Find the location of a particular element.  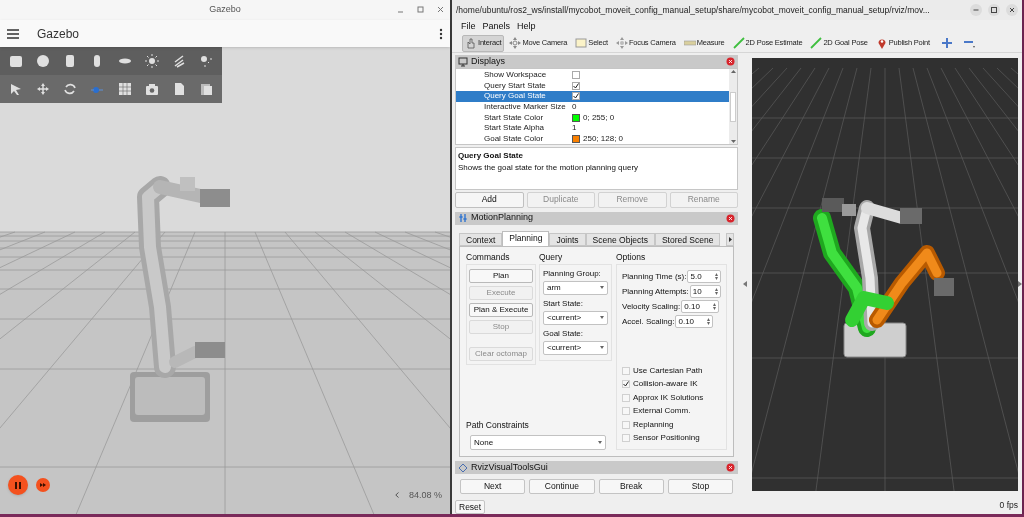

collapse-left-icon is located at coordinates (745, 283).